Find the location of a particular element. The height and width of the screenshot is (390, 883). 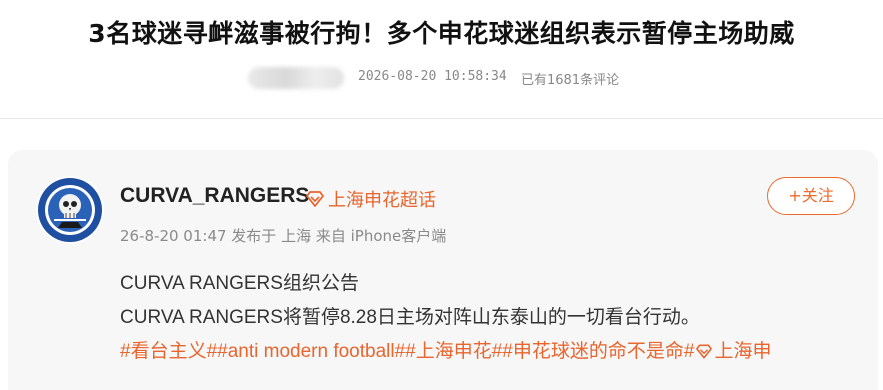

skull-club-badge-icon is located at coordinates (70, 210).